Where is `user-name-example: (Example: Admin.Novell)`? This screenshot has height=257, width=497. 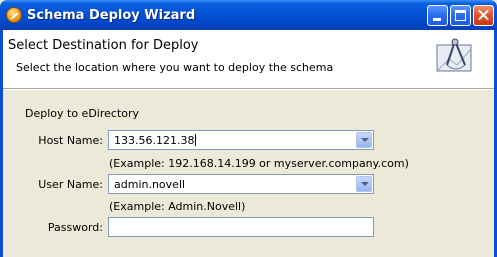
user-name-example: (Example: Admin.Novell) is located at coordinates (177, 206).